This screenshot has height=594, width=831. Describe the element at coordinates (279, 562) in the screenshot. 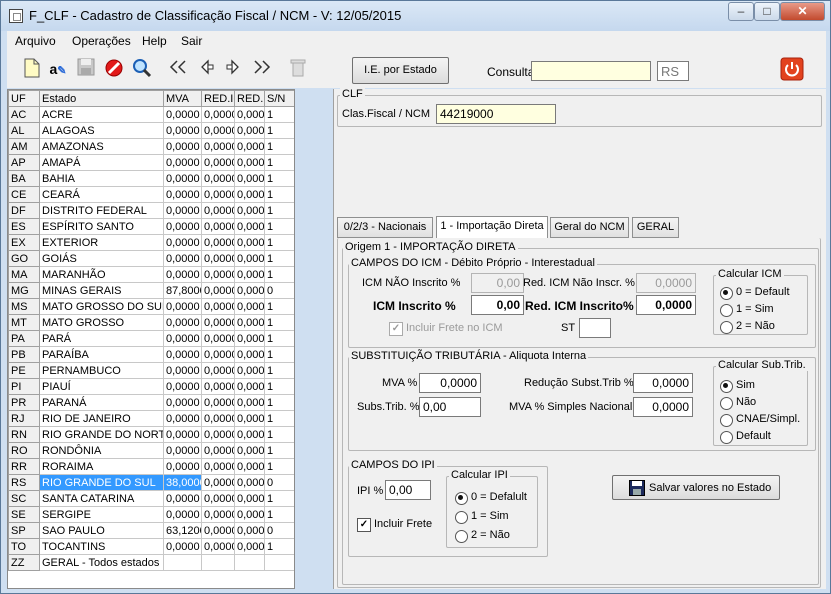

I see `sn-cell` at that location.